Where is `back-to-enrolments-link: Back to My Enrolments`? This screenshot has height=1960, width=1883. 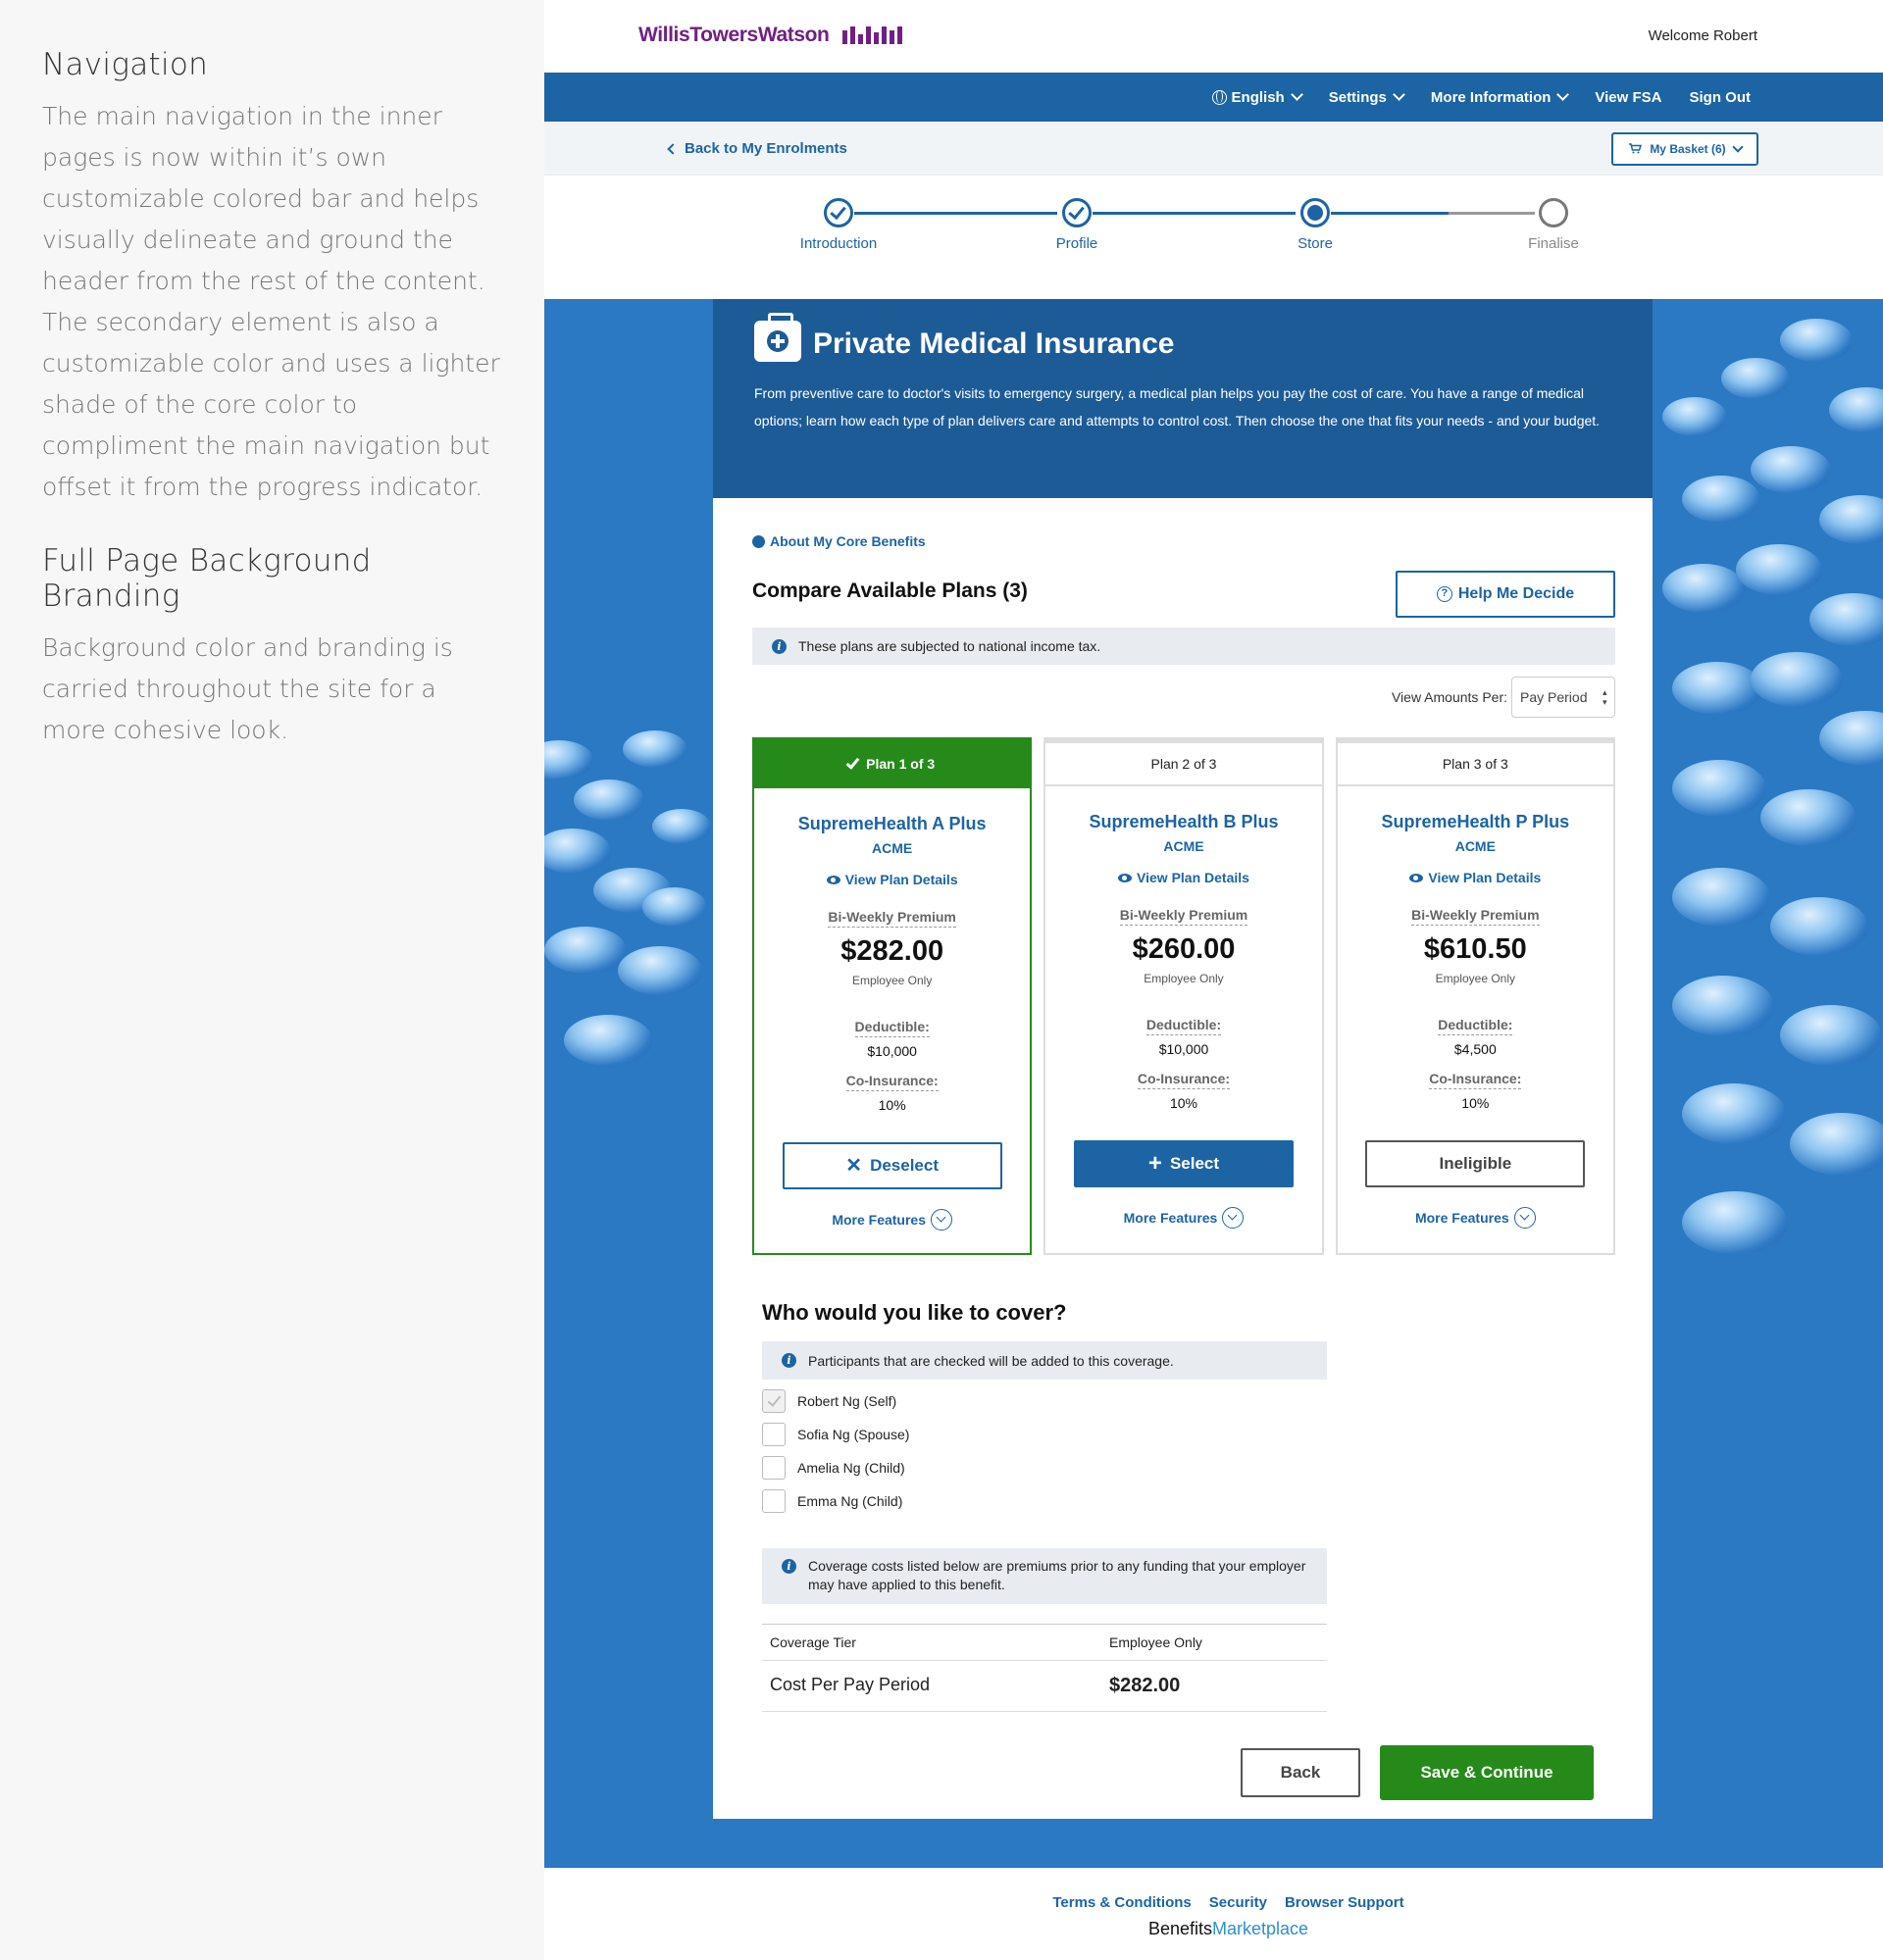 back-to-enrolments-link: Back to My Enrolments is located at coordinates (757, 149).